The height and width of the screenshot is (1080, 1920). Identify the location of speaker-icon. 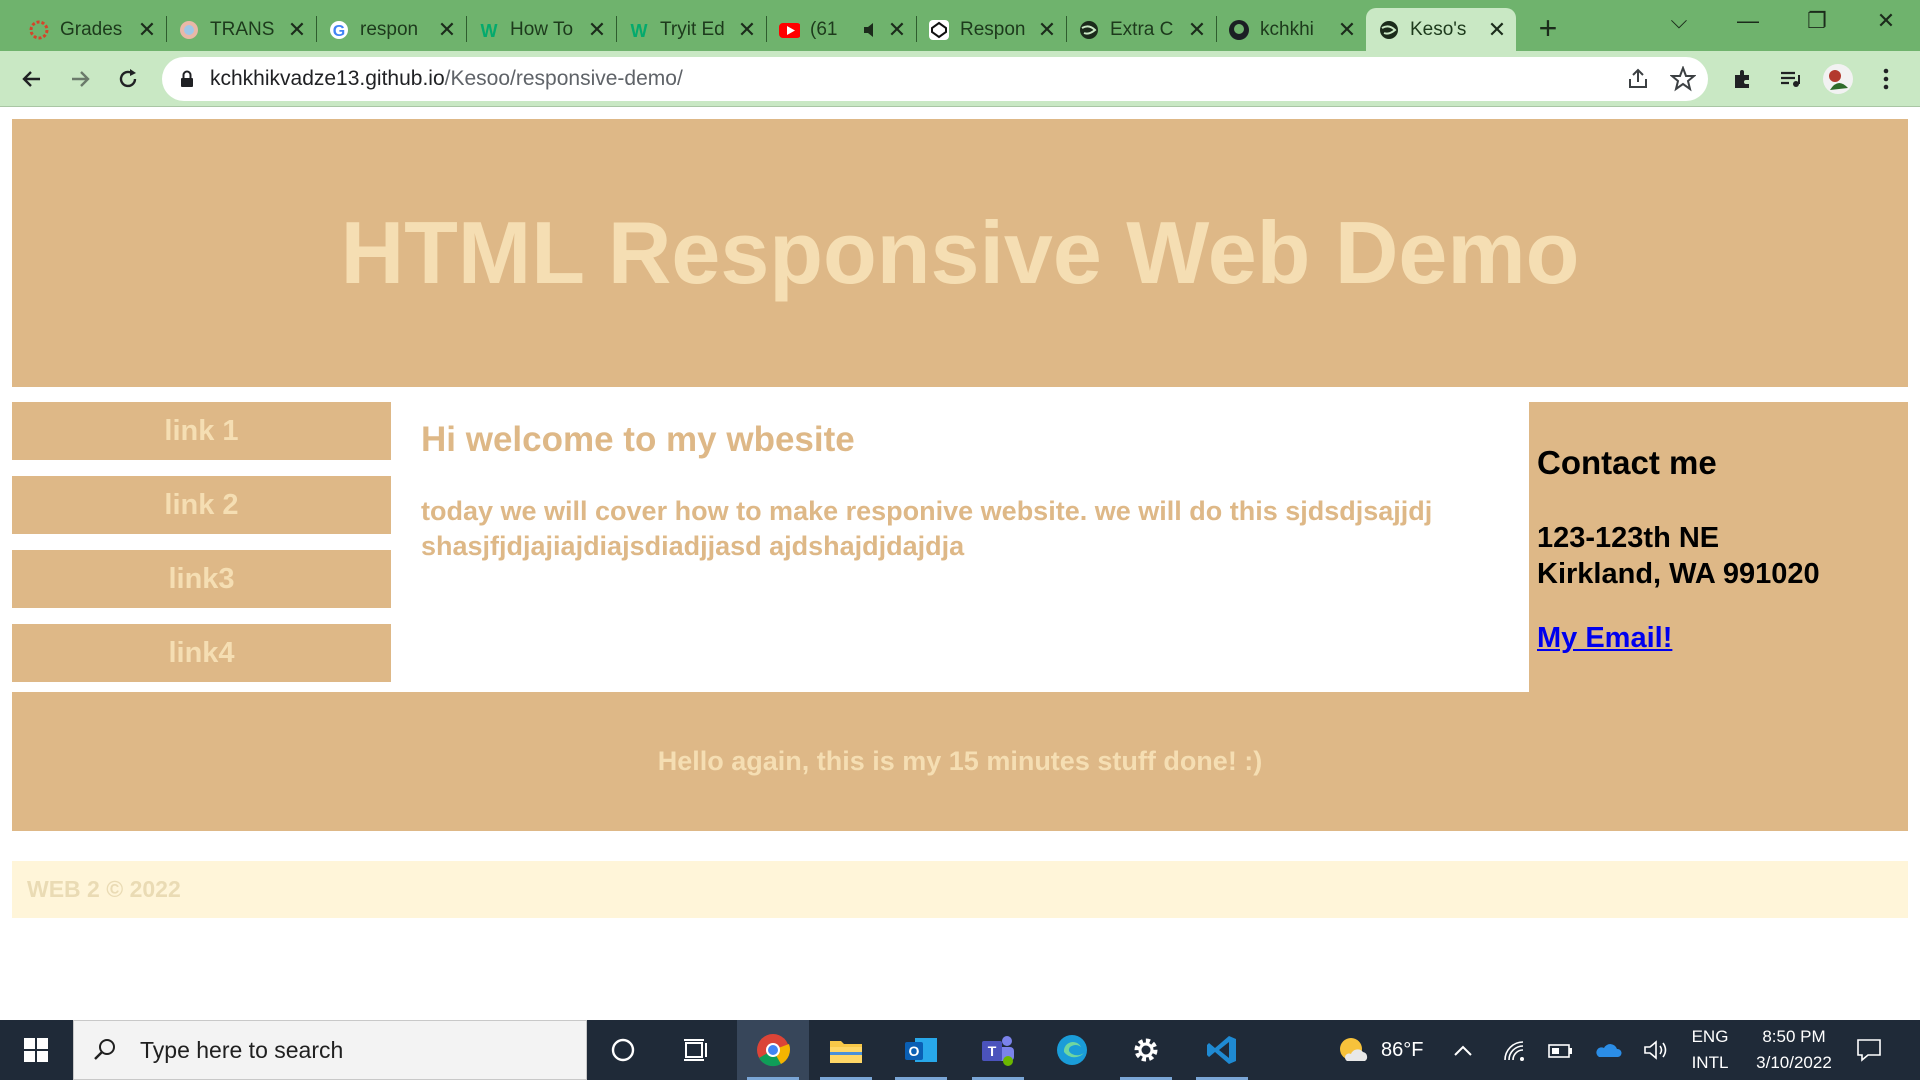
(871, 30).